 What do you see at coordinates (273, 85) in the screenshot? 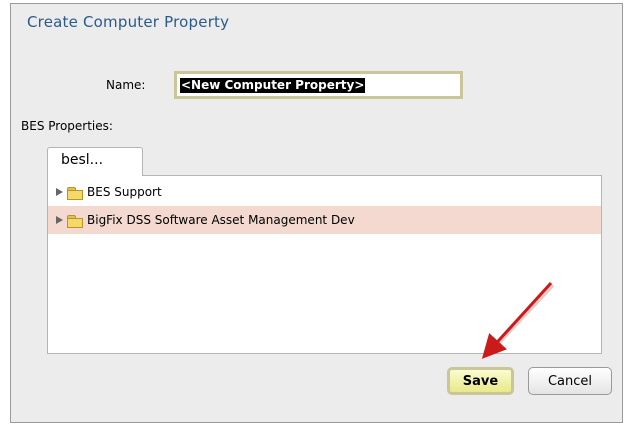
I see `name-input-value: <New Computer Property>` at bounding box center [273, 85].